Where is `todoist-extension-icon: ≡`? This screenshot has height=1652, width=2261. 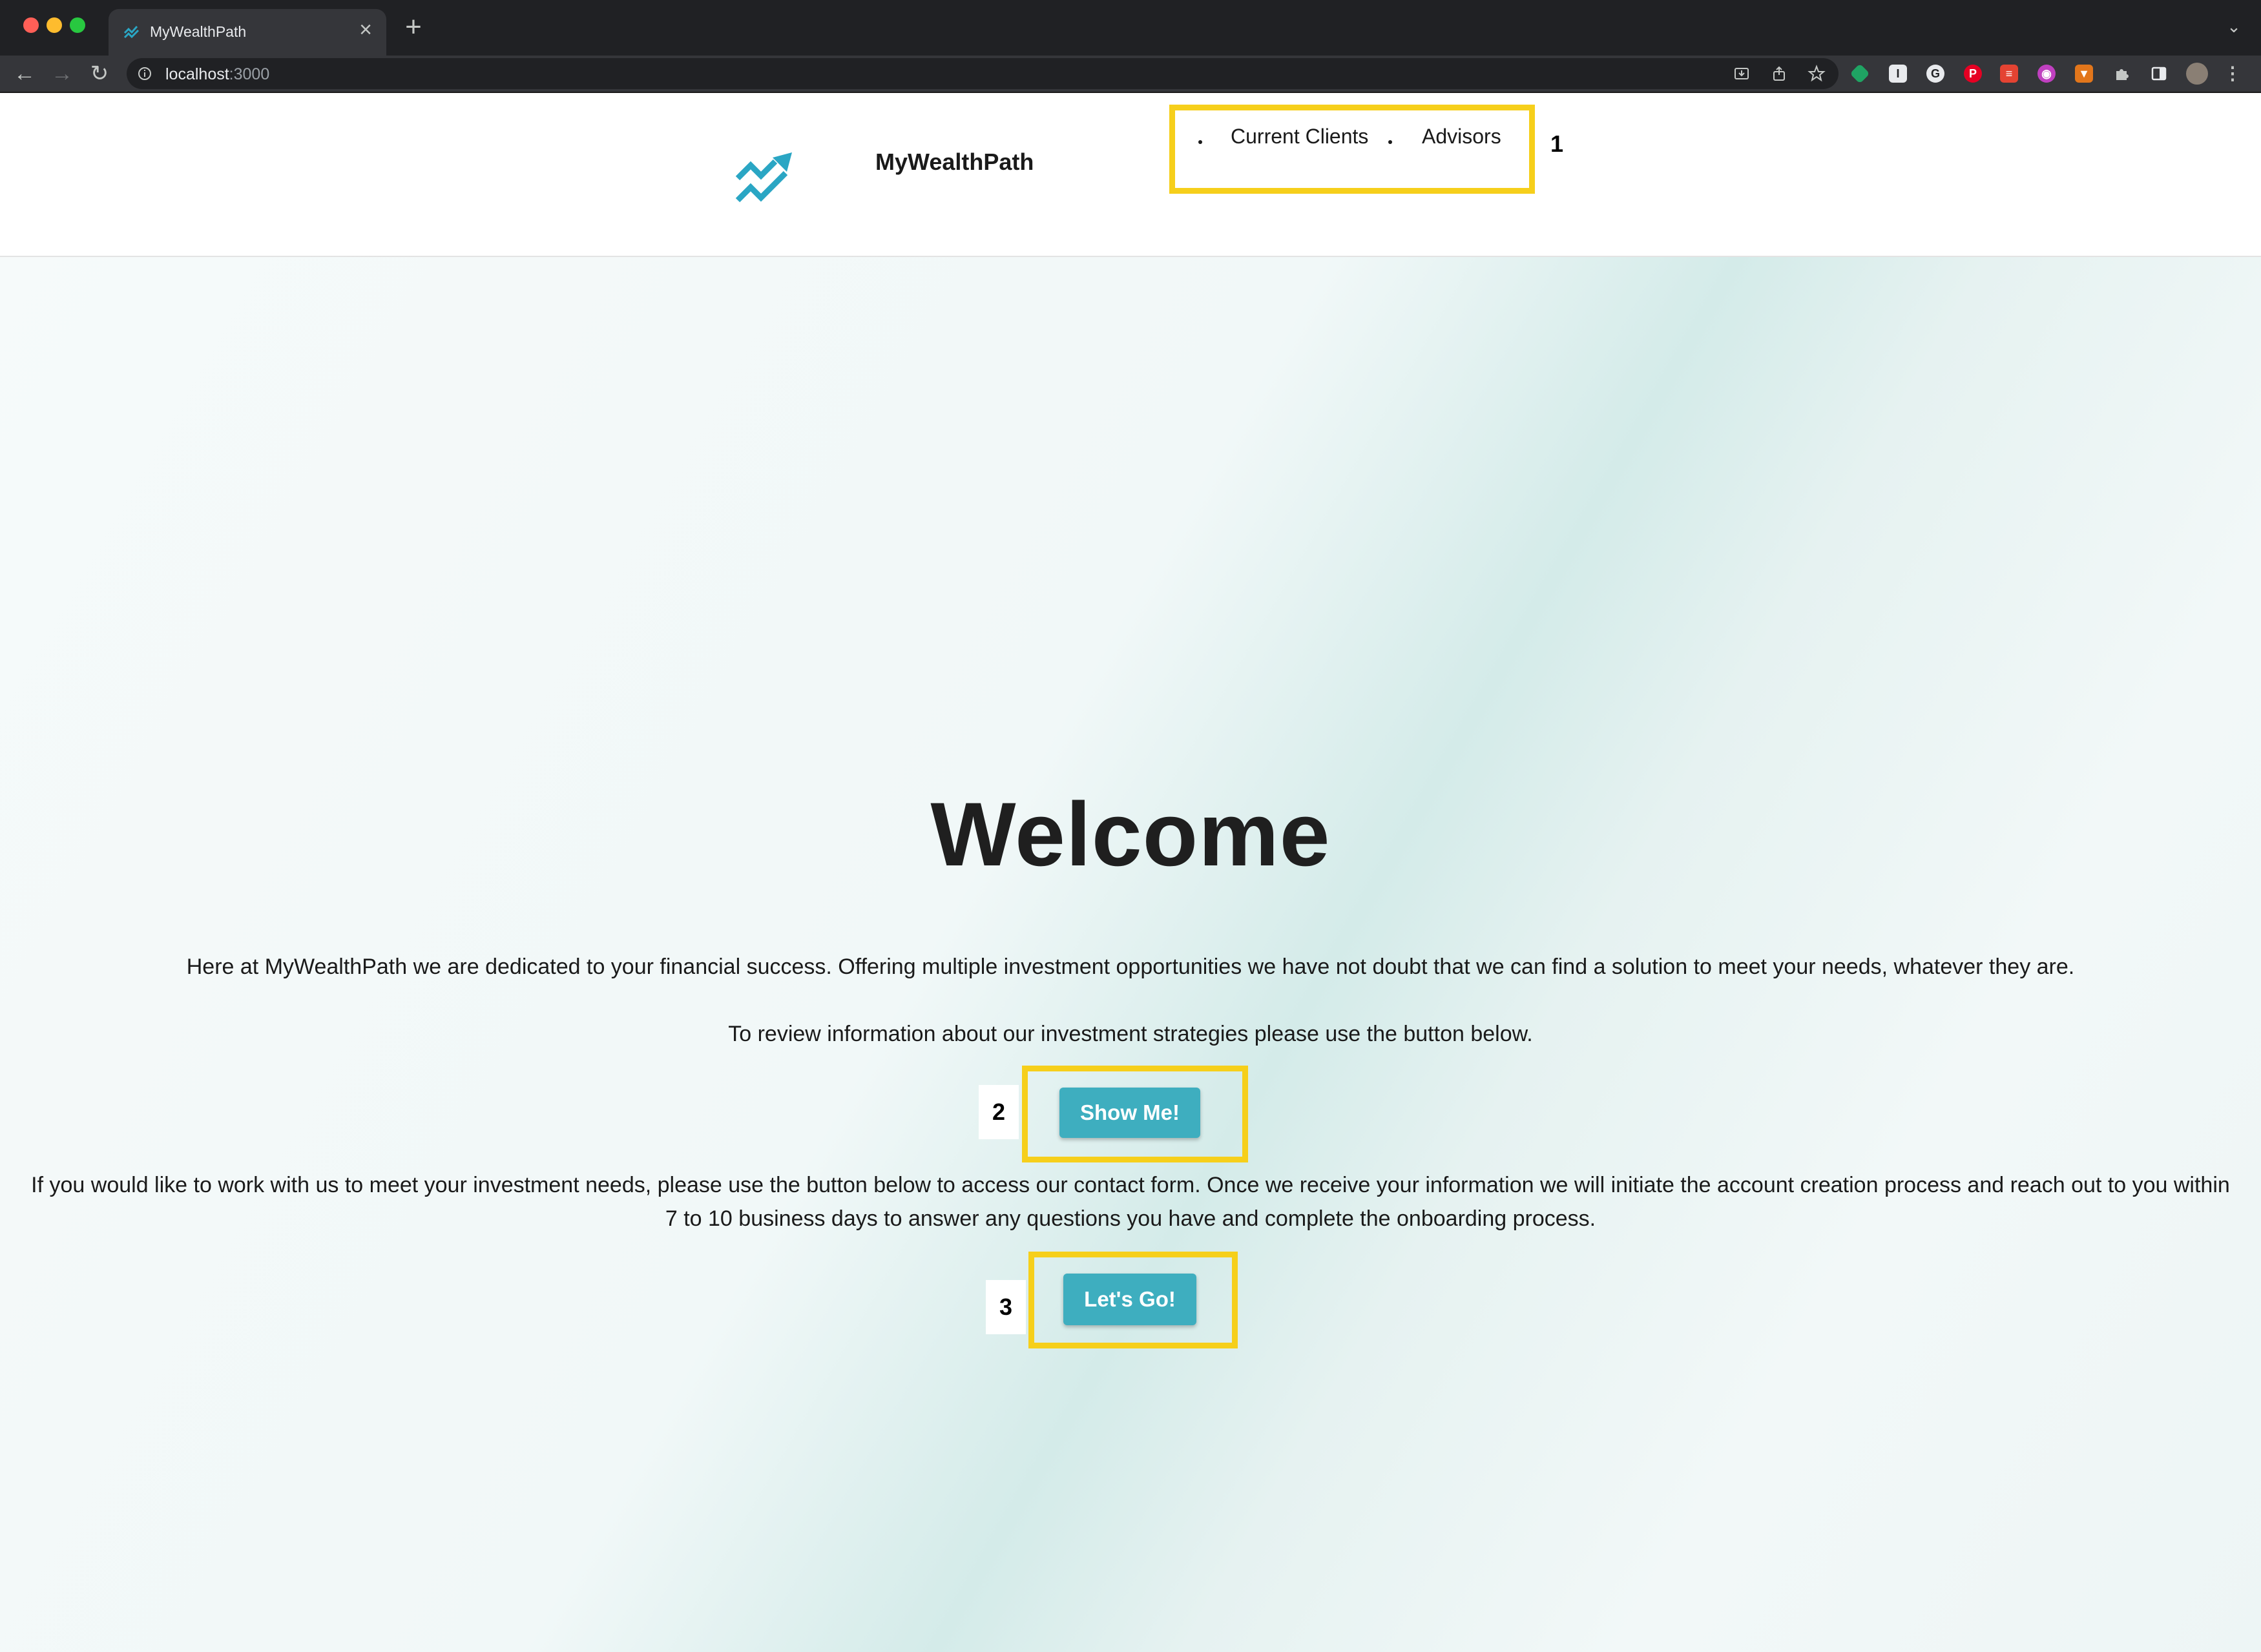 todoist-extension-icon: ≡ is located at coordinates (2009, 74).